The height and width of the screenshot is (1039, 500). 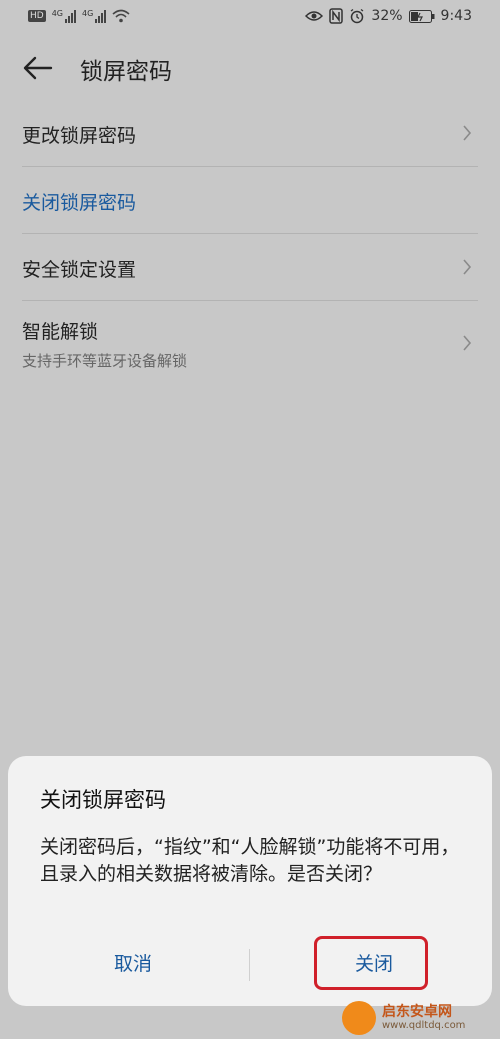 I want to click on dialog-title: 关闭锁屏密码, so click(x=103, y=800).